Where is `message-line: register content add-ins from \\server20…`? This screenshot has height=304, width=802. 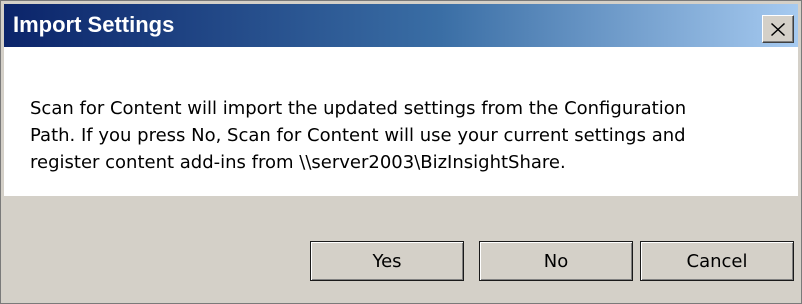 message-line: register content add-ins from \\server20… is located at coordinates (298, 162).